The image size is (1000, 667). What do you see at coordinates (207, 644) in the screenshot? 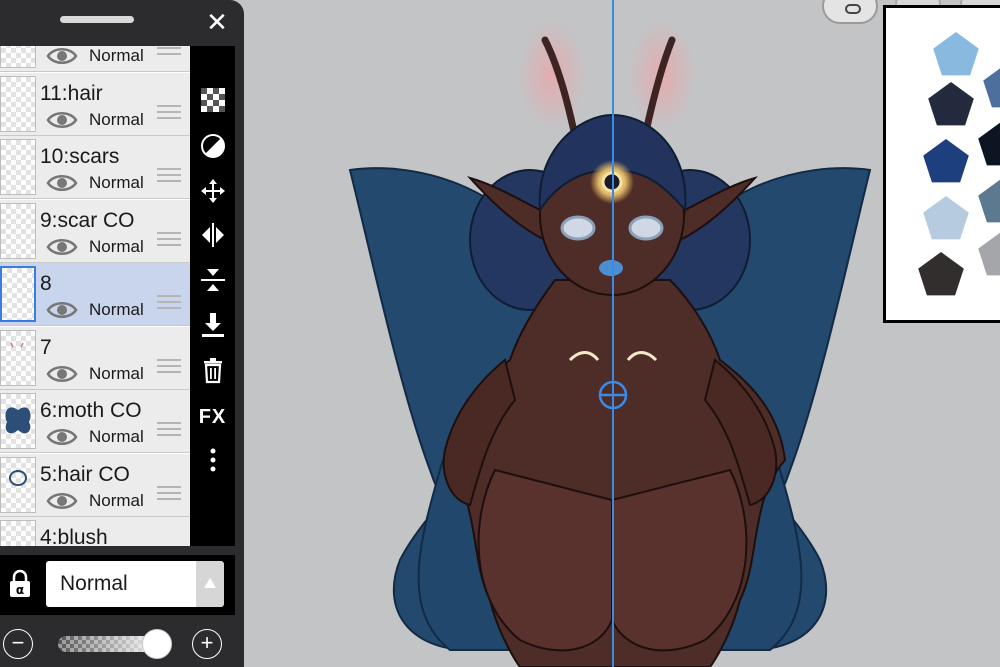
I see `opacity-increase-button: +` at bounding box center [207, 644].